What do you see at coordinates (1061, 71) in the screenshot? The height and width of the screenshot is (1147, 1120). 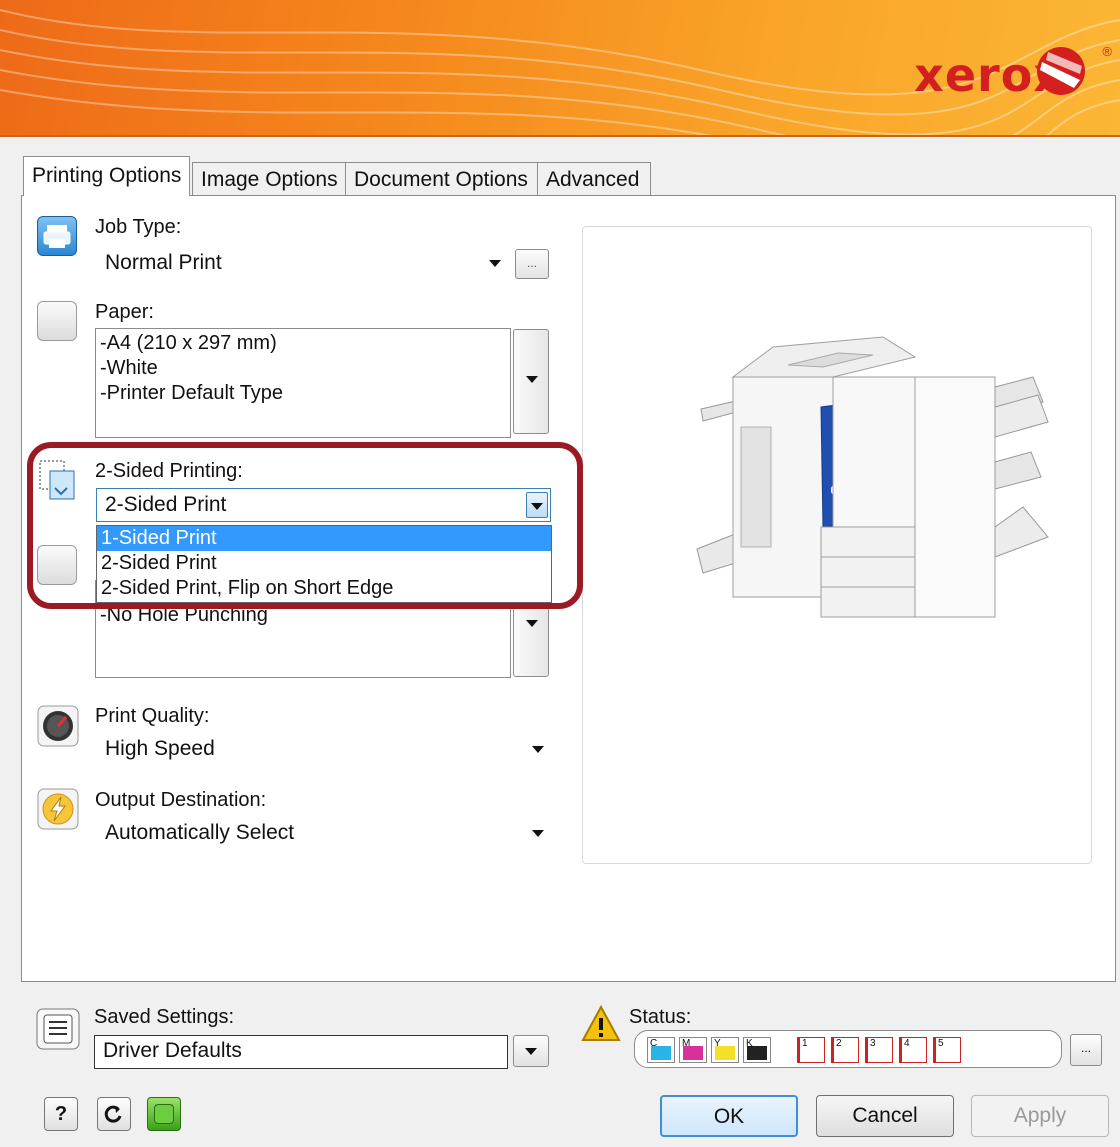 I see `xerox-logo-icon` at bounding box center [1061, 71].